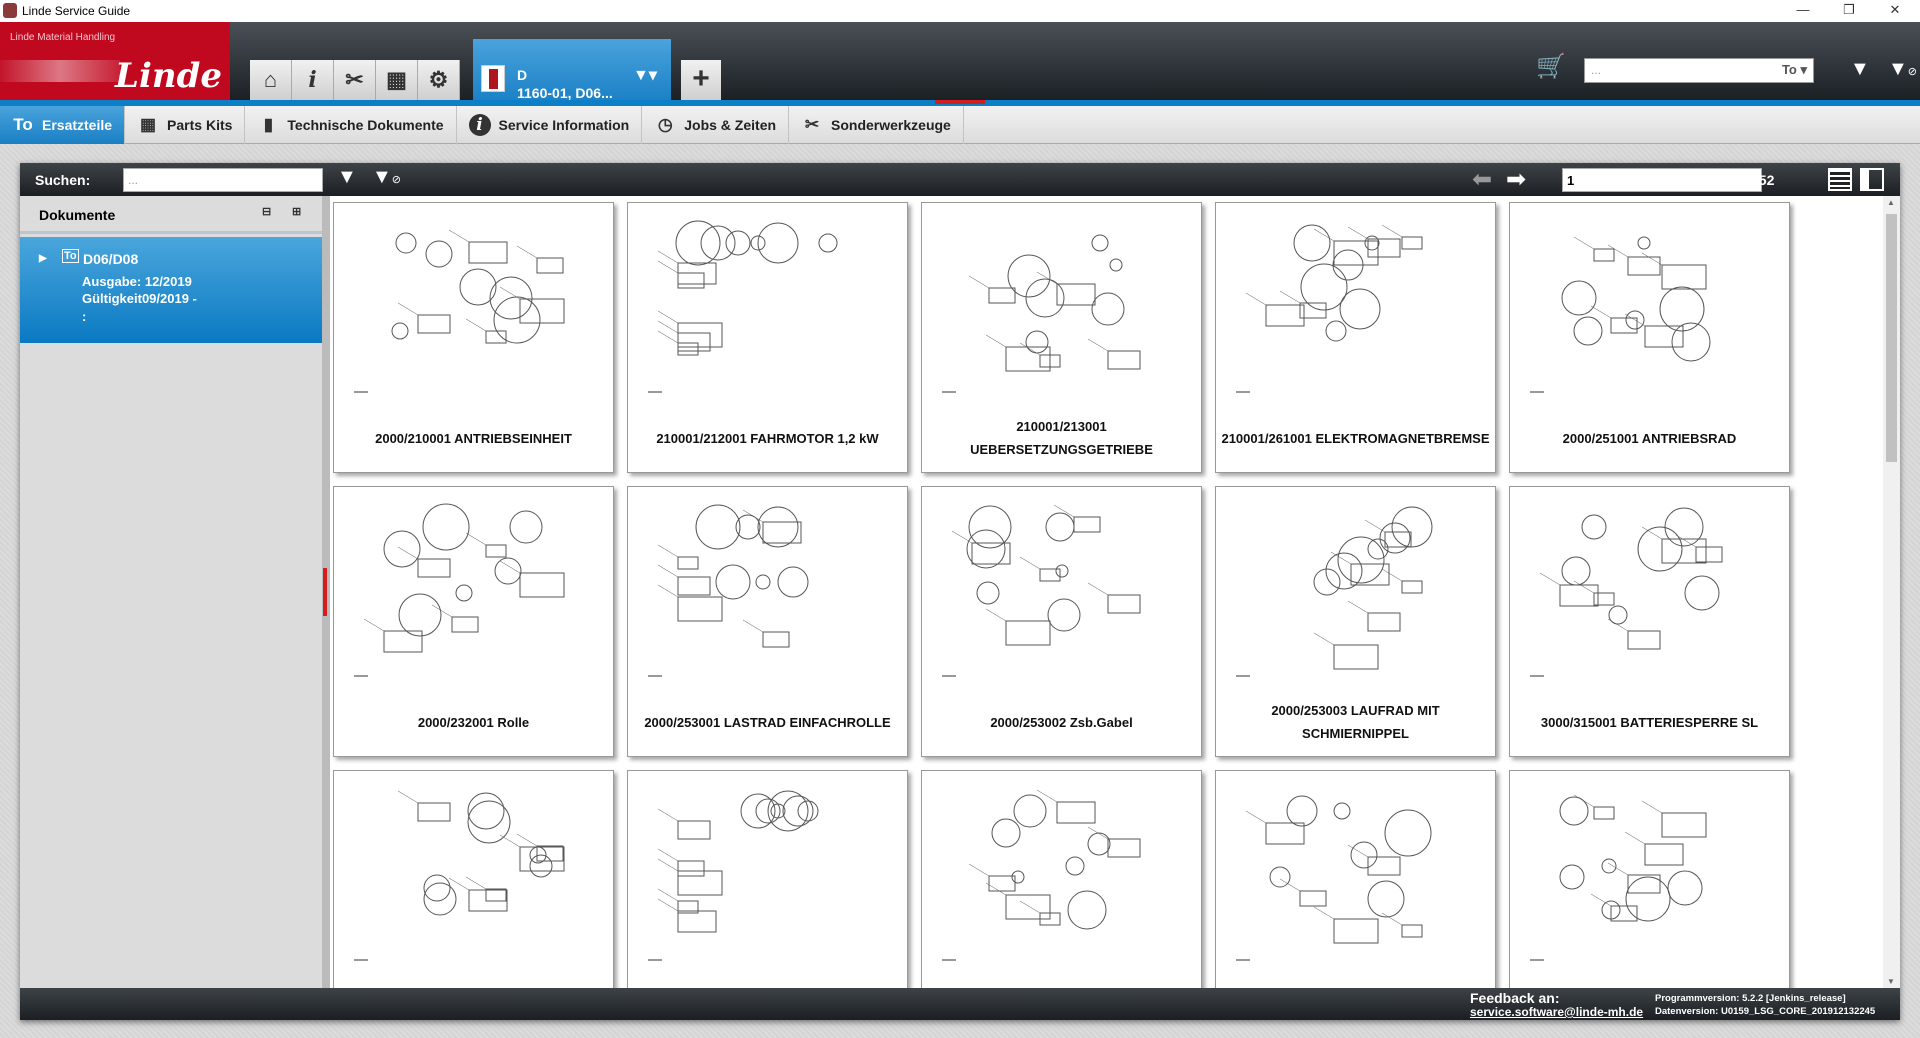 Image resolution: width=1920 pixels, height=1038 pixels. What do you see at coordinates (701, 80) in the screenshot?
I see `add-tab-button: +` at bounding box center [701, 80].